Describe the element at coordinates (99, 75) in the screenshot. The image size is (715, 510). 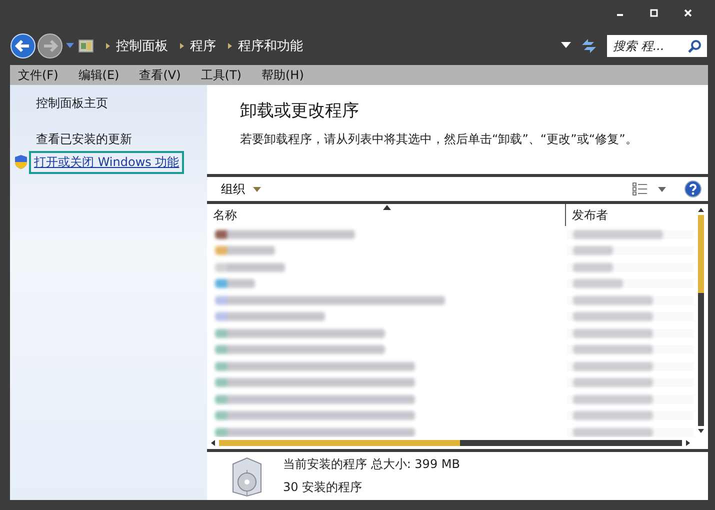
I see `menu-item: 编辑(E)` at that location.